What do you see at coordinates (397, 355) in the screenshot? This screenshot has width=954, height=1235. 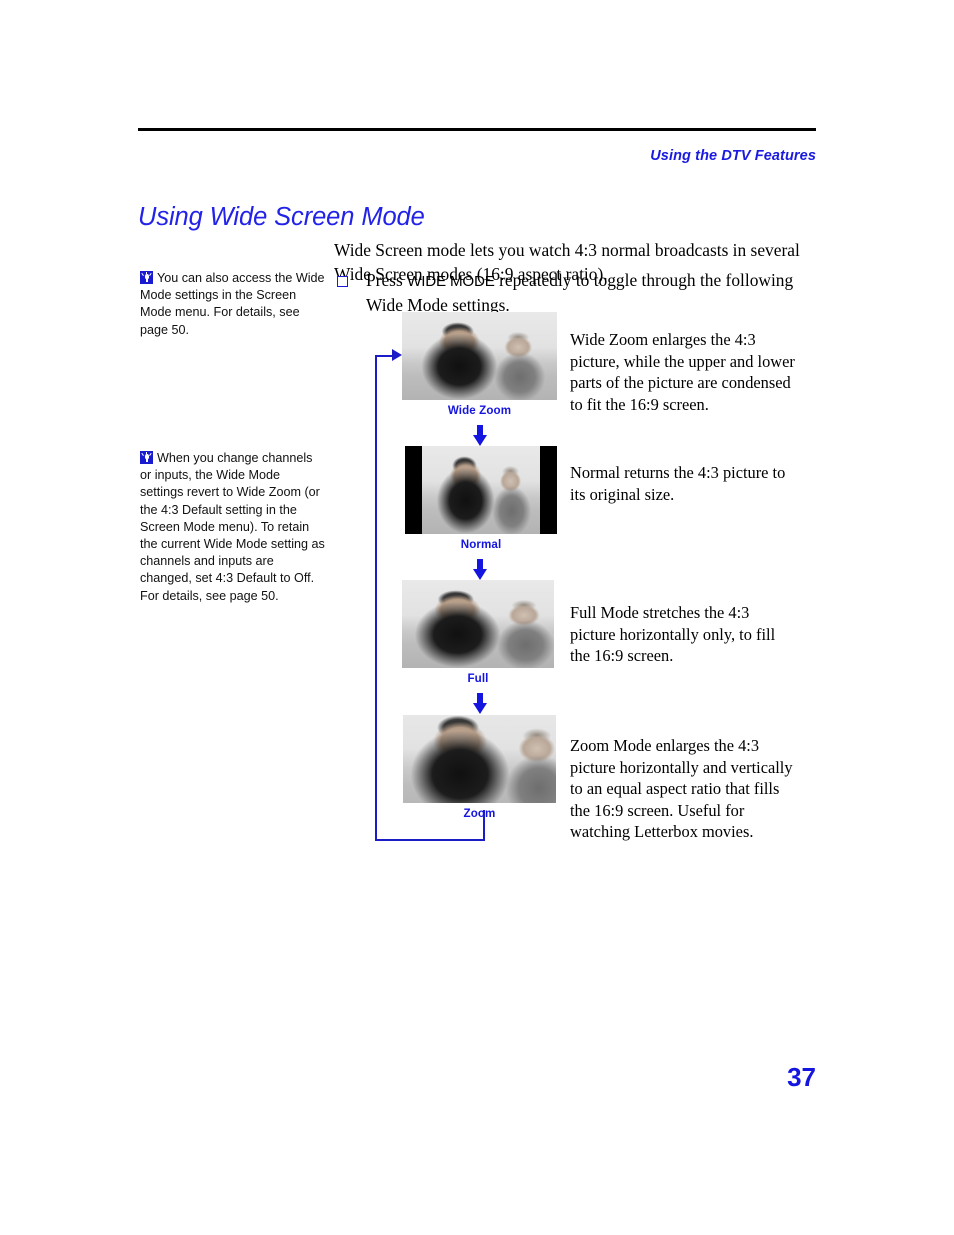 I see `loop-back-arrow-icon` at bounding box center [397, 355].